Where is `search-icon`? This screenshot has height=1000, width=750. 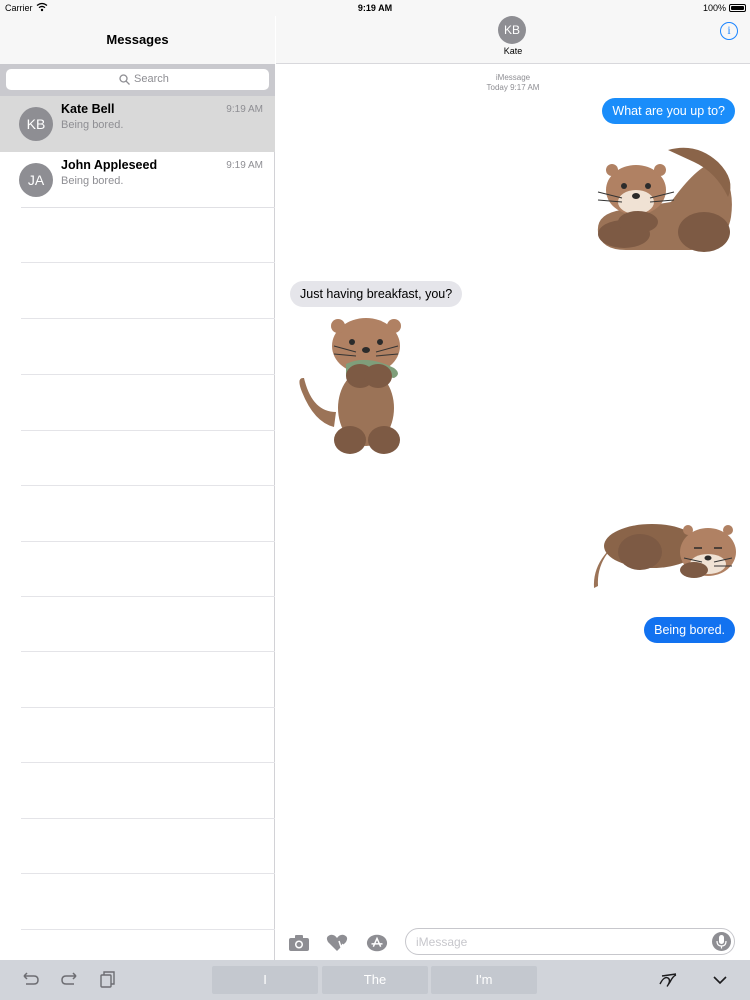
search-icon is located at coordinates (124, 79).